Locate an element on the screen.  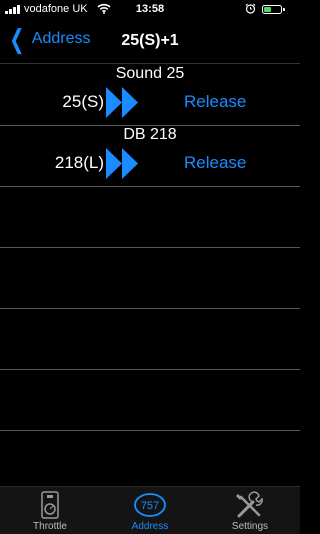
page-title: 25(S)+1 is located at coordinates (150, 40).